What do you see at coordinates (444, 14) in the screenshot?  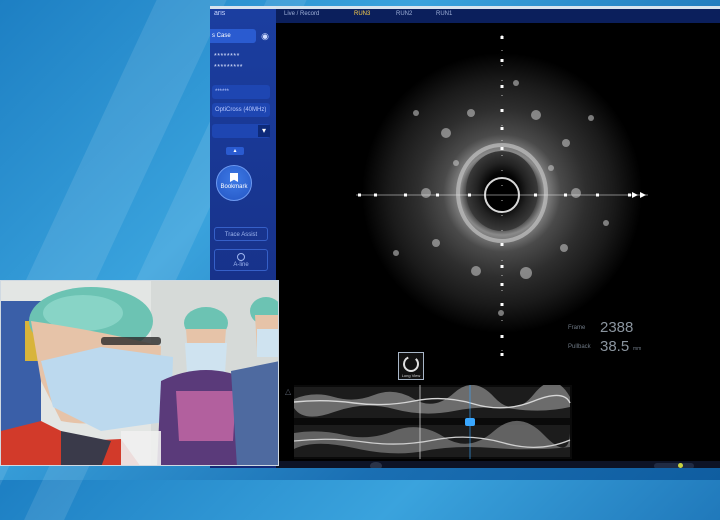 I see `run1-tab: RUN1` at bounding box center [444, 14].